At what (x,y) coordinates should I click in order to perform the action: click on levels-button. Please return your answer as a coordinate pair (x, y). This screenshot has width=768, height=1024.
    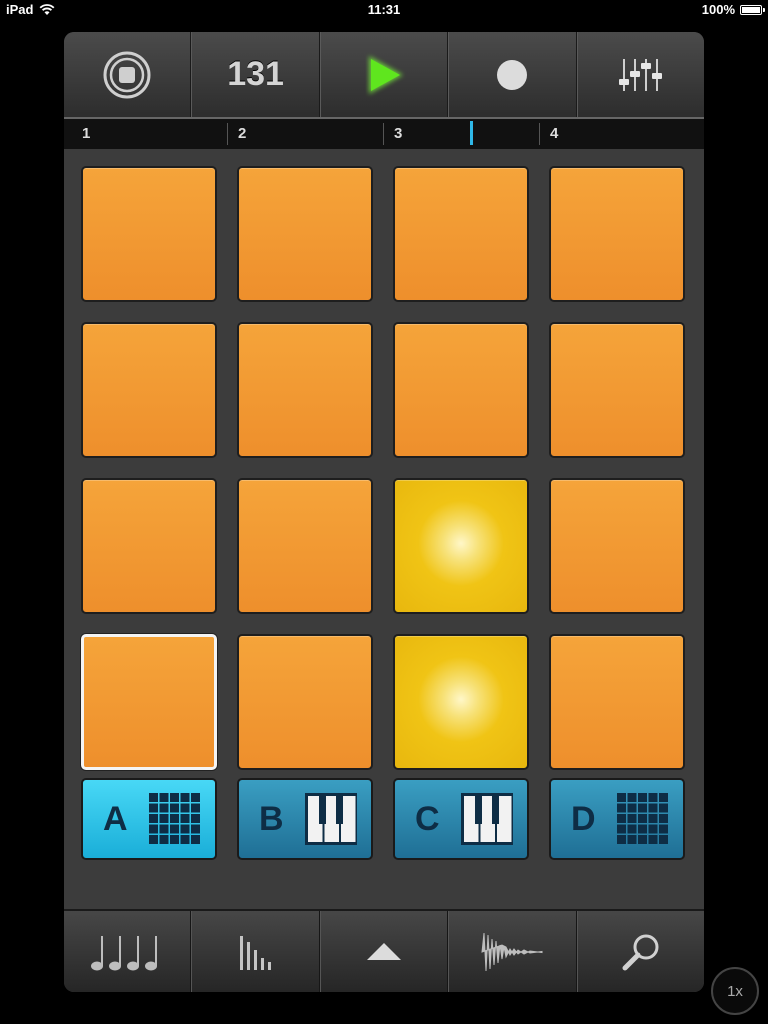
    Looking at the image, I should click on (255, 951).